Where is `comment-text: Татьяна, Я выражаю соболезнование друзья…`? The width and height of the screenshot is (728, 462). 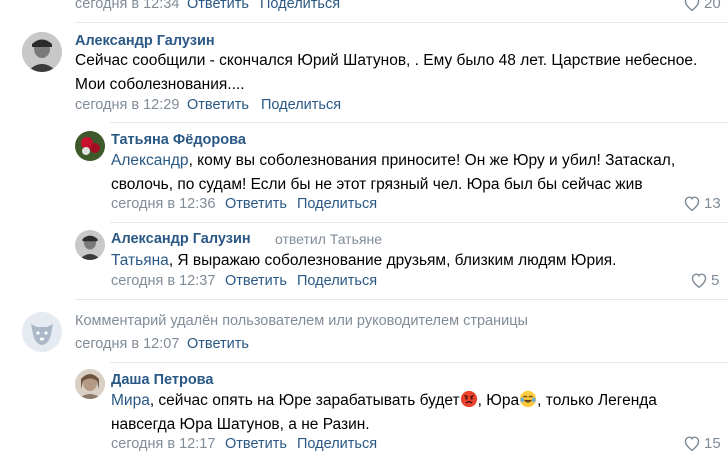 comment-text: Татьяна, Я выражаю соболезнование друзья… is located at coordinates (411, 261).